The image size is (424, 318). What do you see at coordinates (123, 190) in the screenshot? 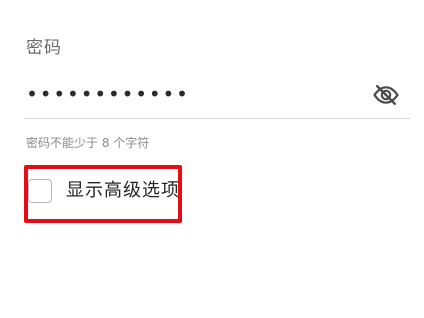
I see `advanced-options-label: 显示高级选项` at bounding box center [123, 190].